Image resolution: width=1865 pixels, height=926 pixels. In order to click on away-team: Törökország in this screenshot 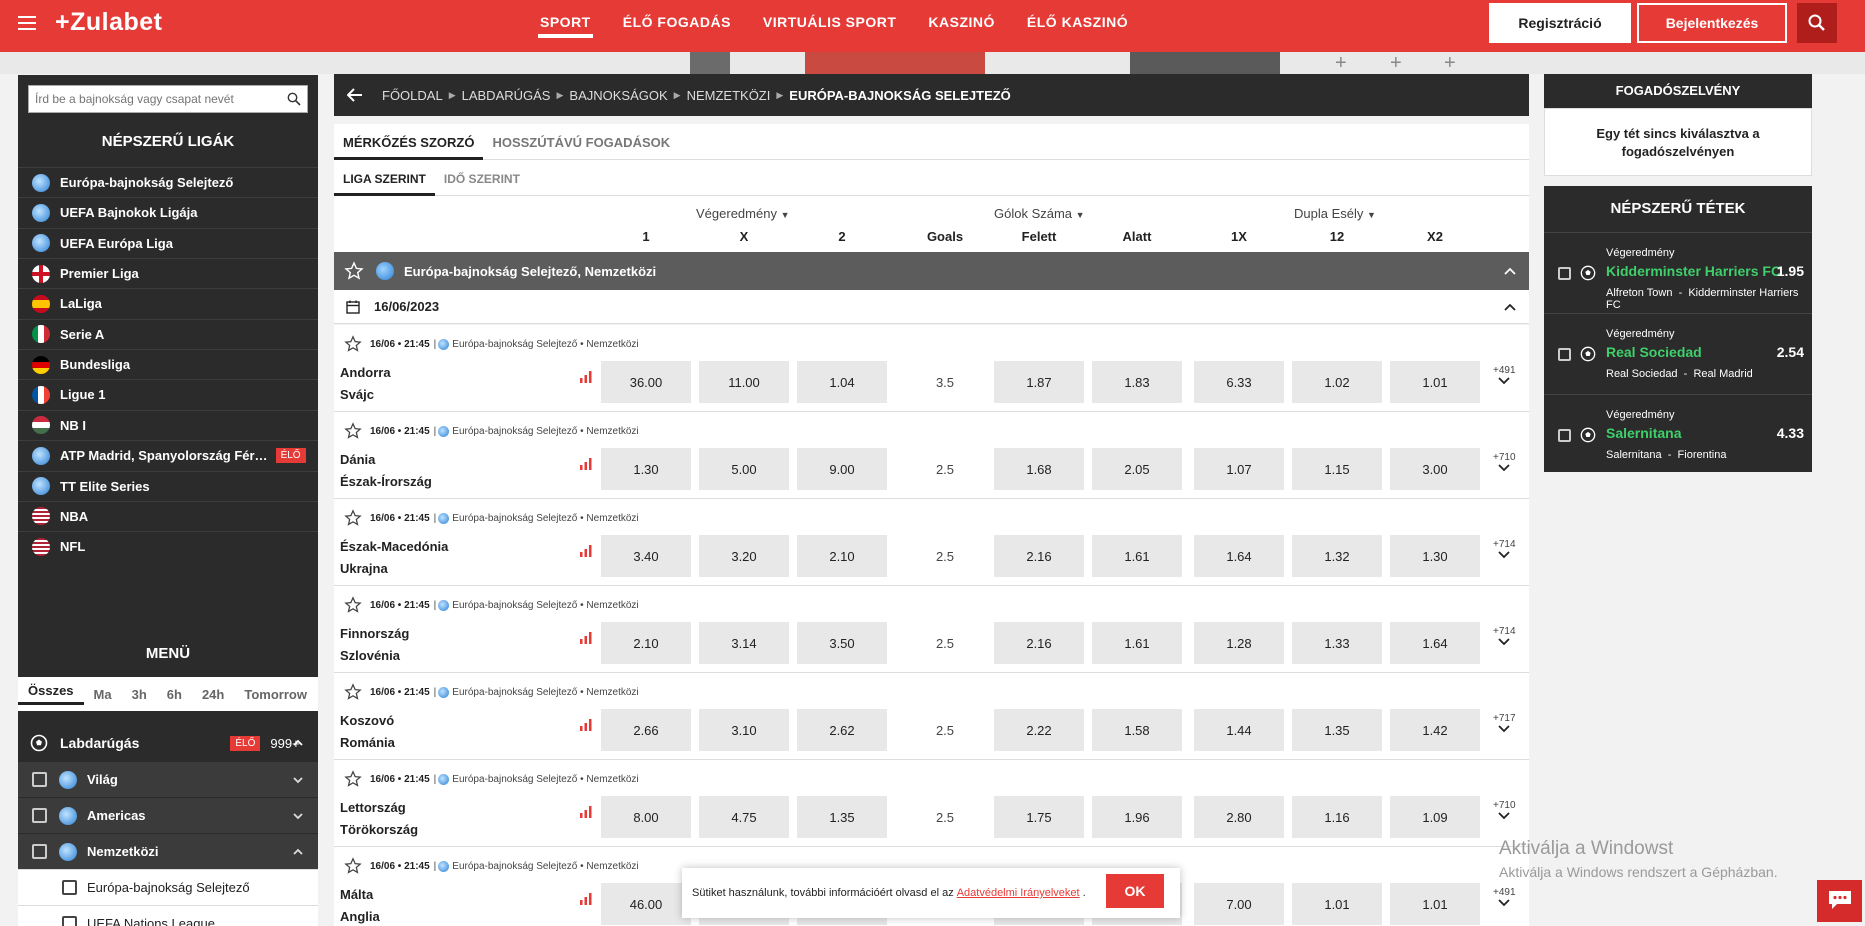, I will do `click(379, 829)`.